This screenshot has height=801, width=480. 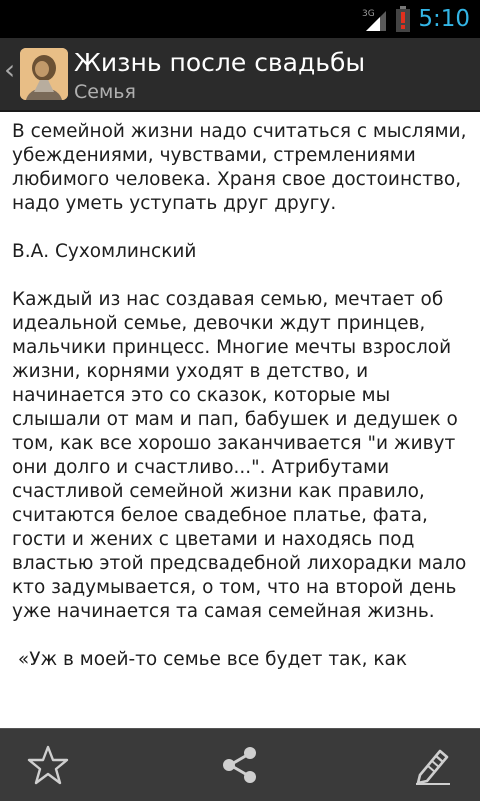 I want to click on share-icon, so click(x=239, y=765).